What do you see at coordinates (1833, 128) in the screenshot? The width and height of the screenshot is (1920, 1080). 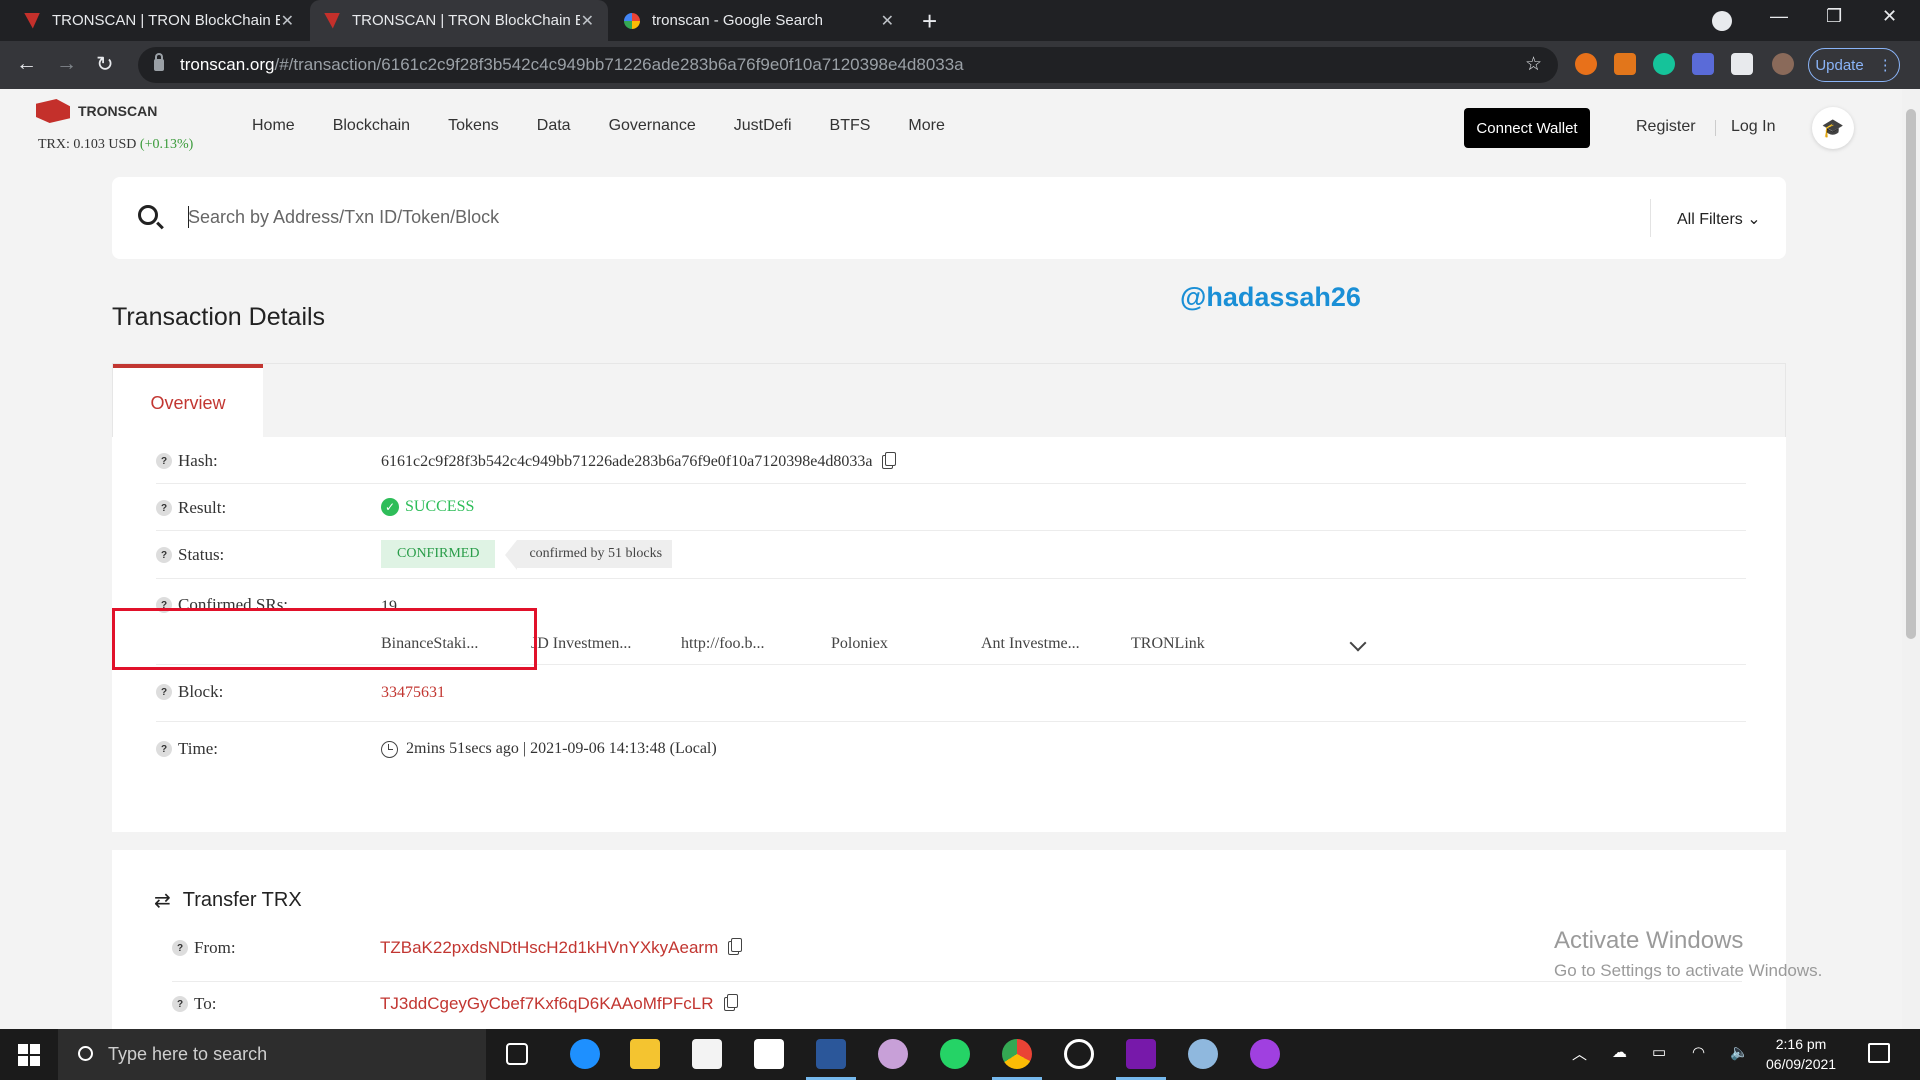 I see `academy-cap-icon: 🎓` at bounding box center [1833, 128].